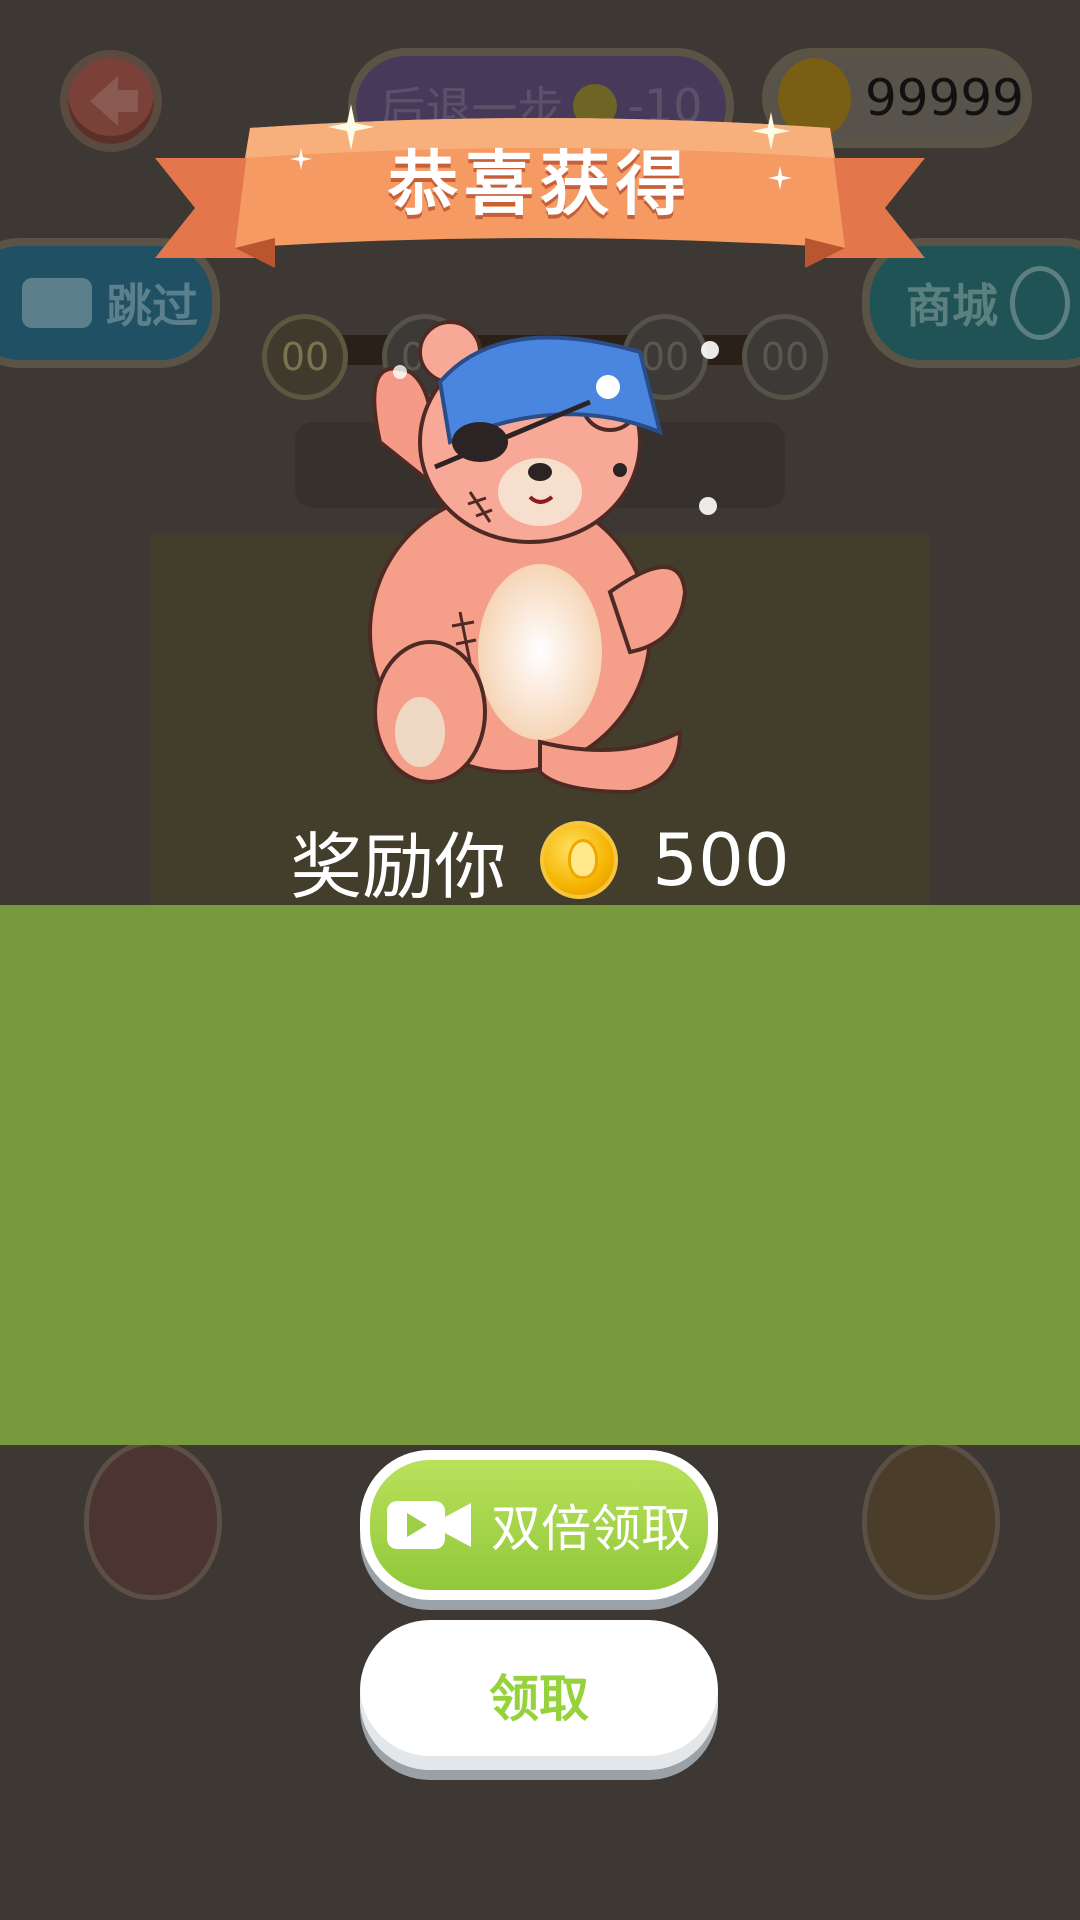  I want to click on claim-label: 领取, so click(539, 1699).